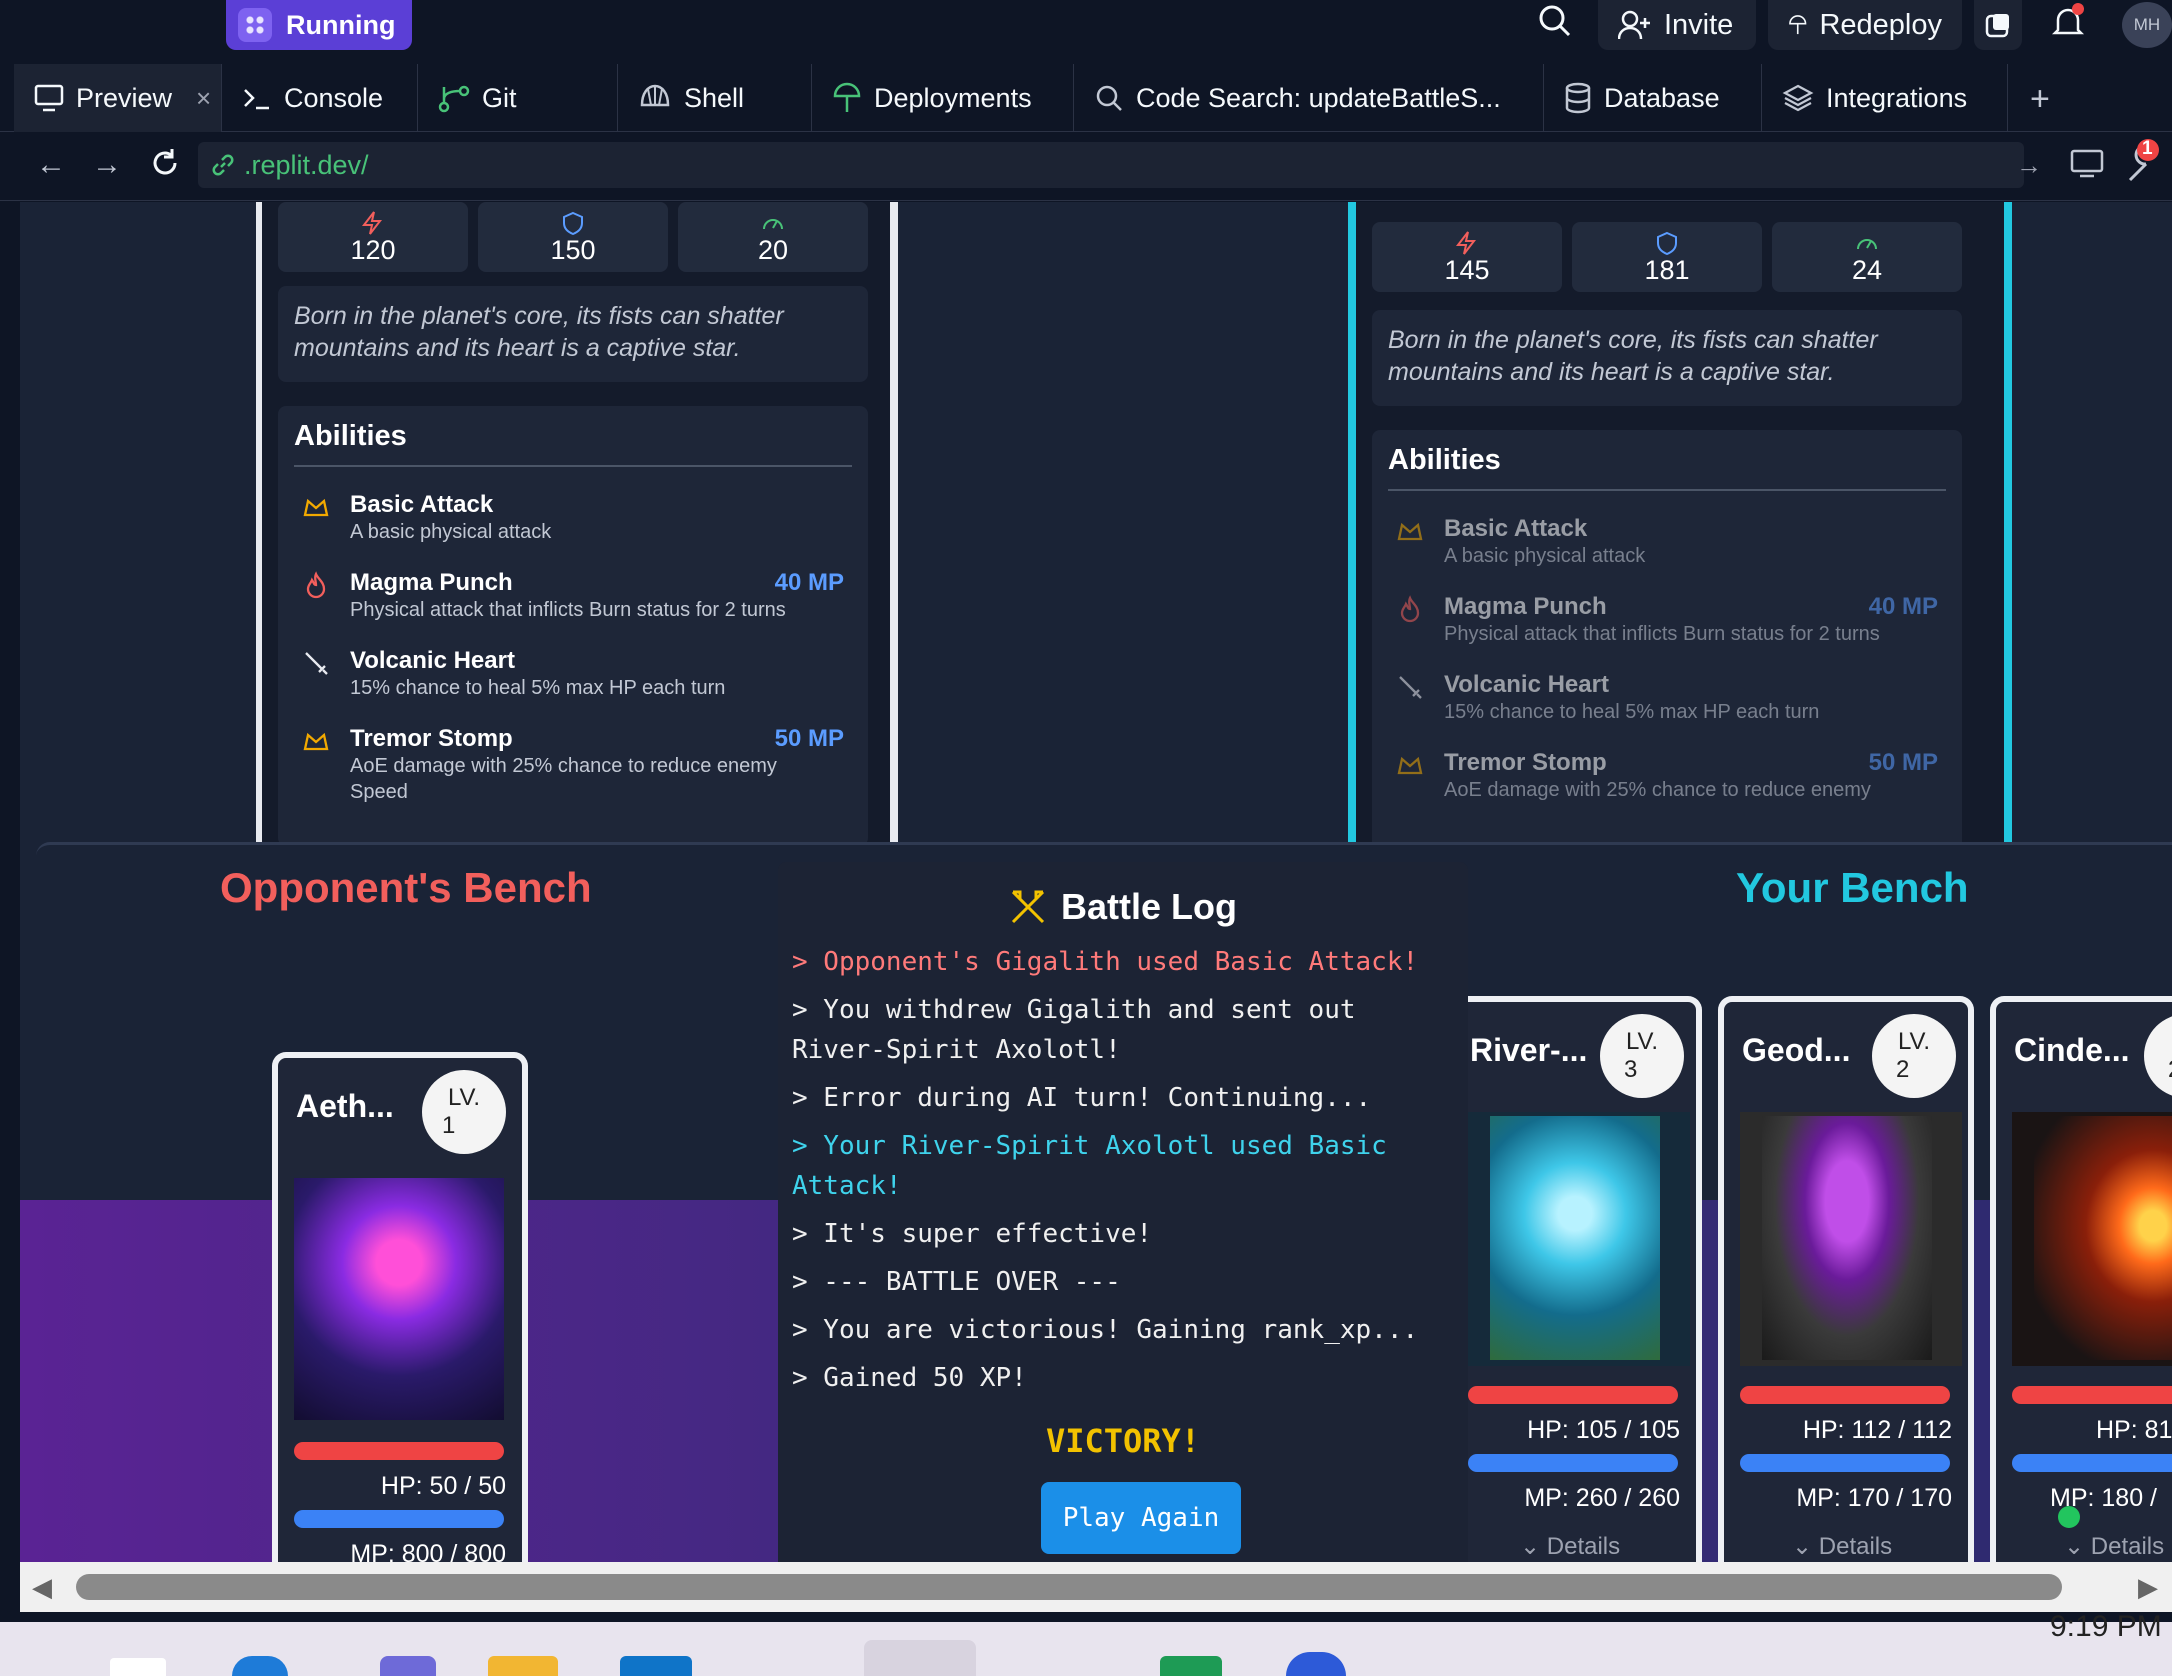 Image resolution: width=2172 pixels, height=1676 pixels. Describe the element at coordinates (443, 1486) in the screenshot. I see `hp-text: HP: 50 / 50` at that location.